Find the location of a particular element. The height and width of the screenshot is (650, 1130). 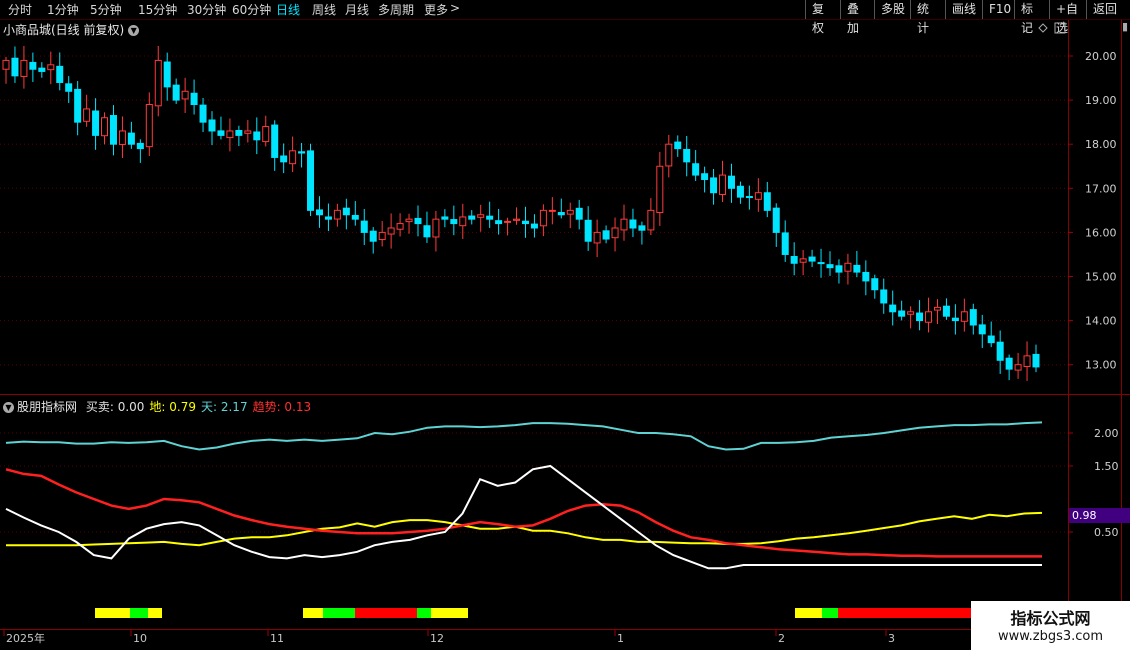

di-line is located at coordinates (524, 529).